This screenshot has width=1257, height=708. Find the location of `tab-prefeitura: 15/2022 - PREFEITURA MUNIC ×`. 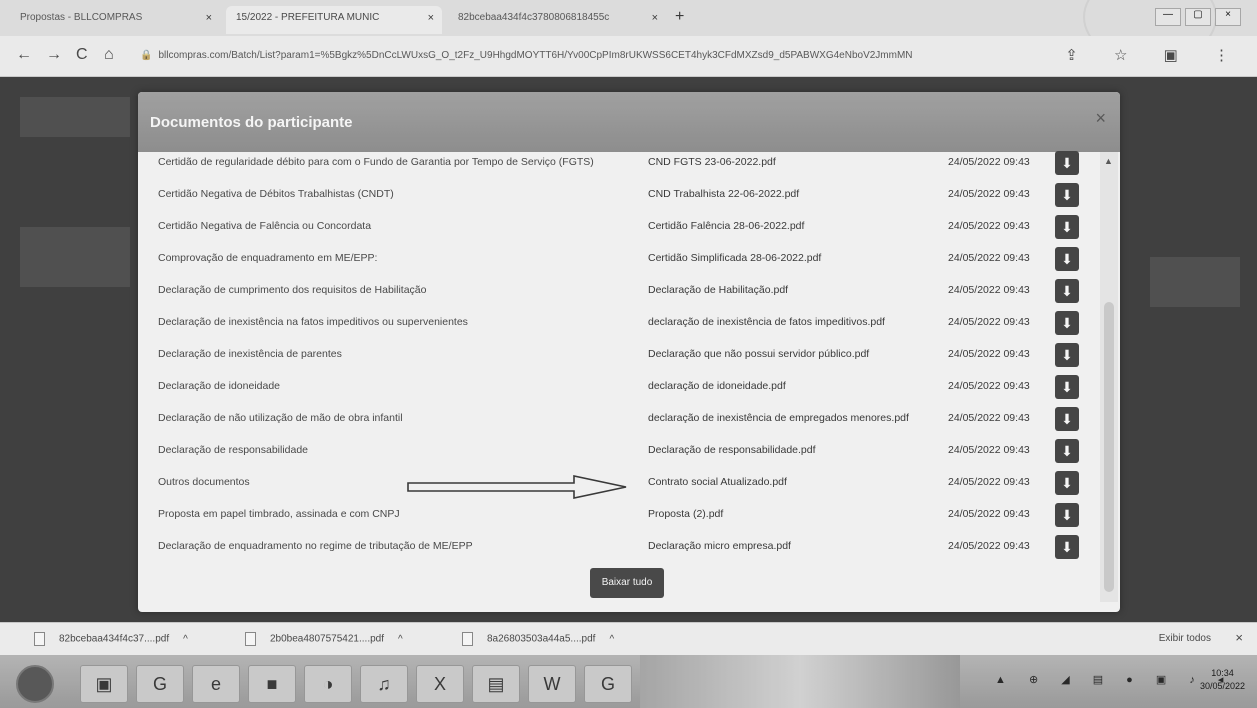

tab-prefeitura: 15/2022 - PREFEITURA MUNIC × is located at coordinates (334, 20).